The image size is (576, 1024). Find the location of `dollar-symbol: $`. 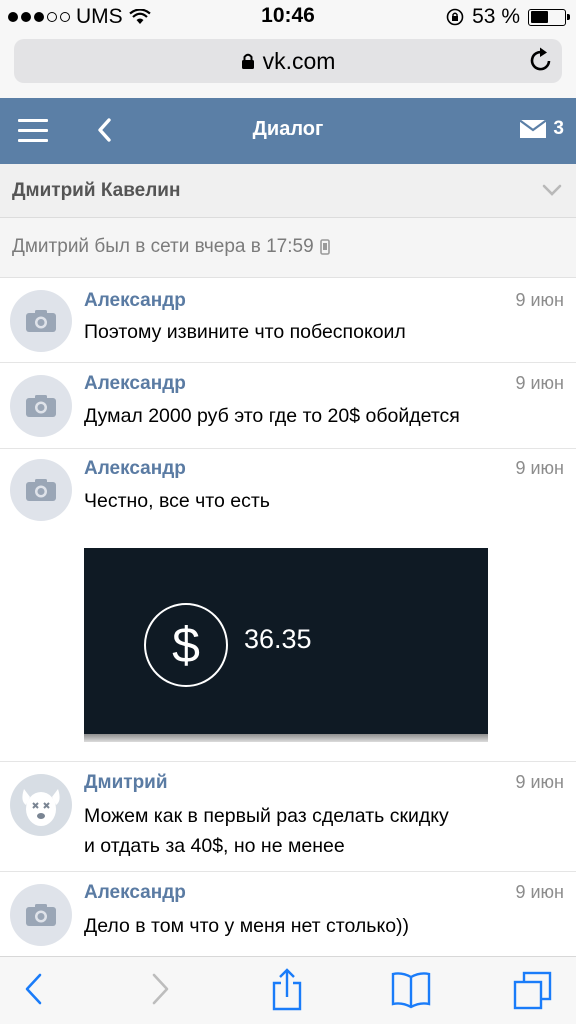

dollar-symbol: $ is located at coordinates (186, 645).